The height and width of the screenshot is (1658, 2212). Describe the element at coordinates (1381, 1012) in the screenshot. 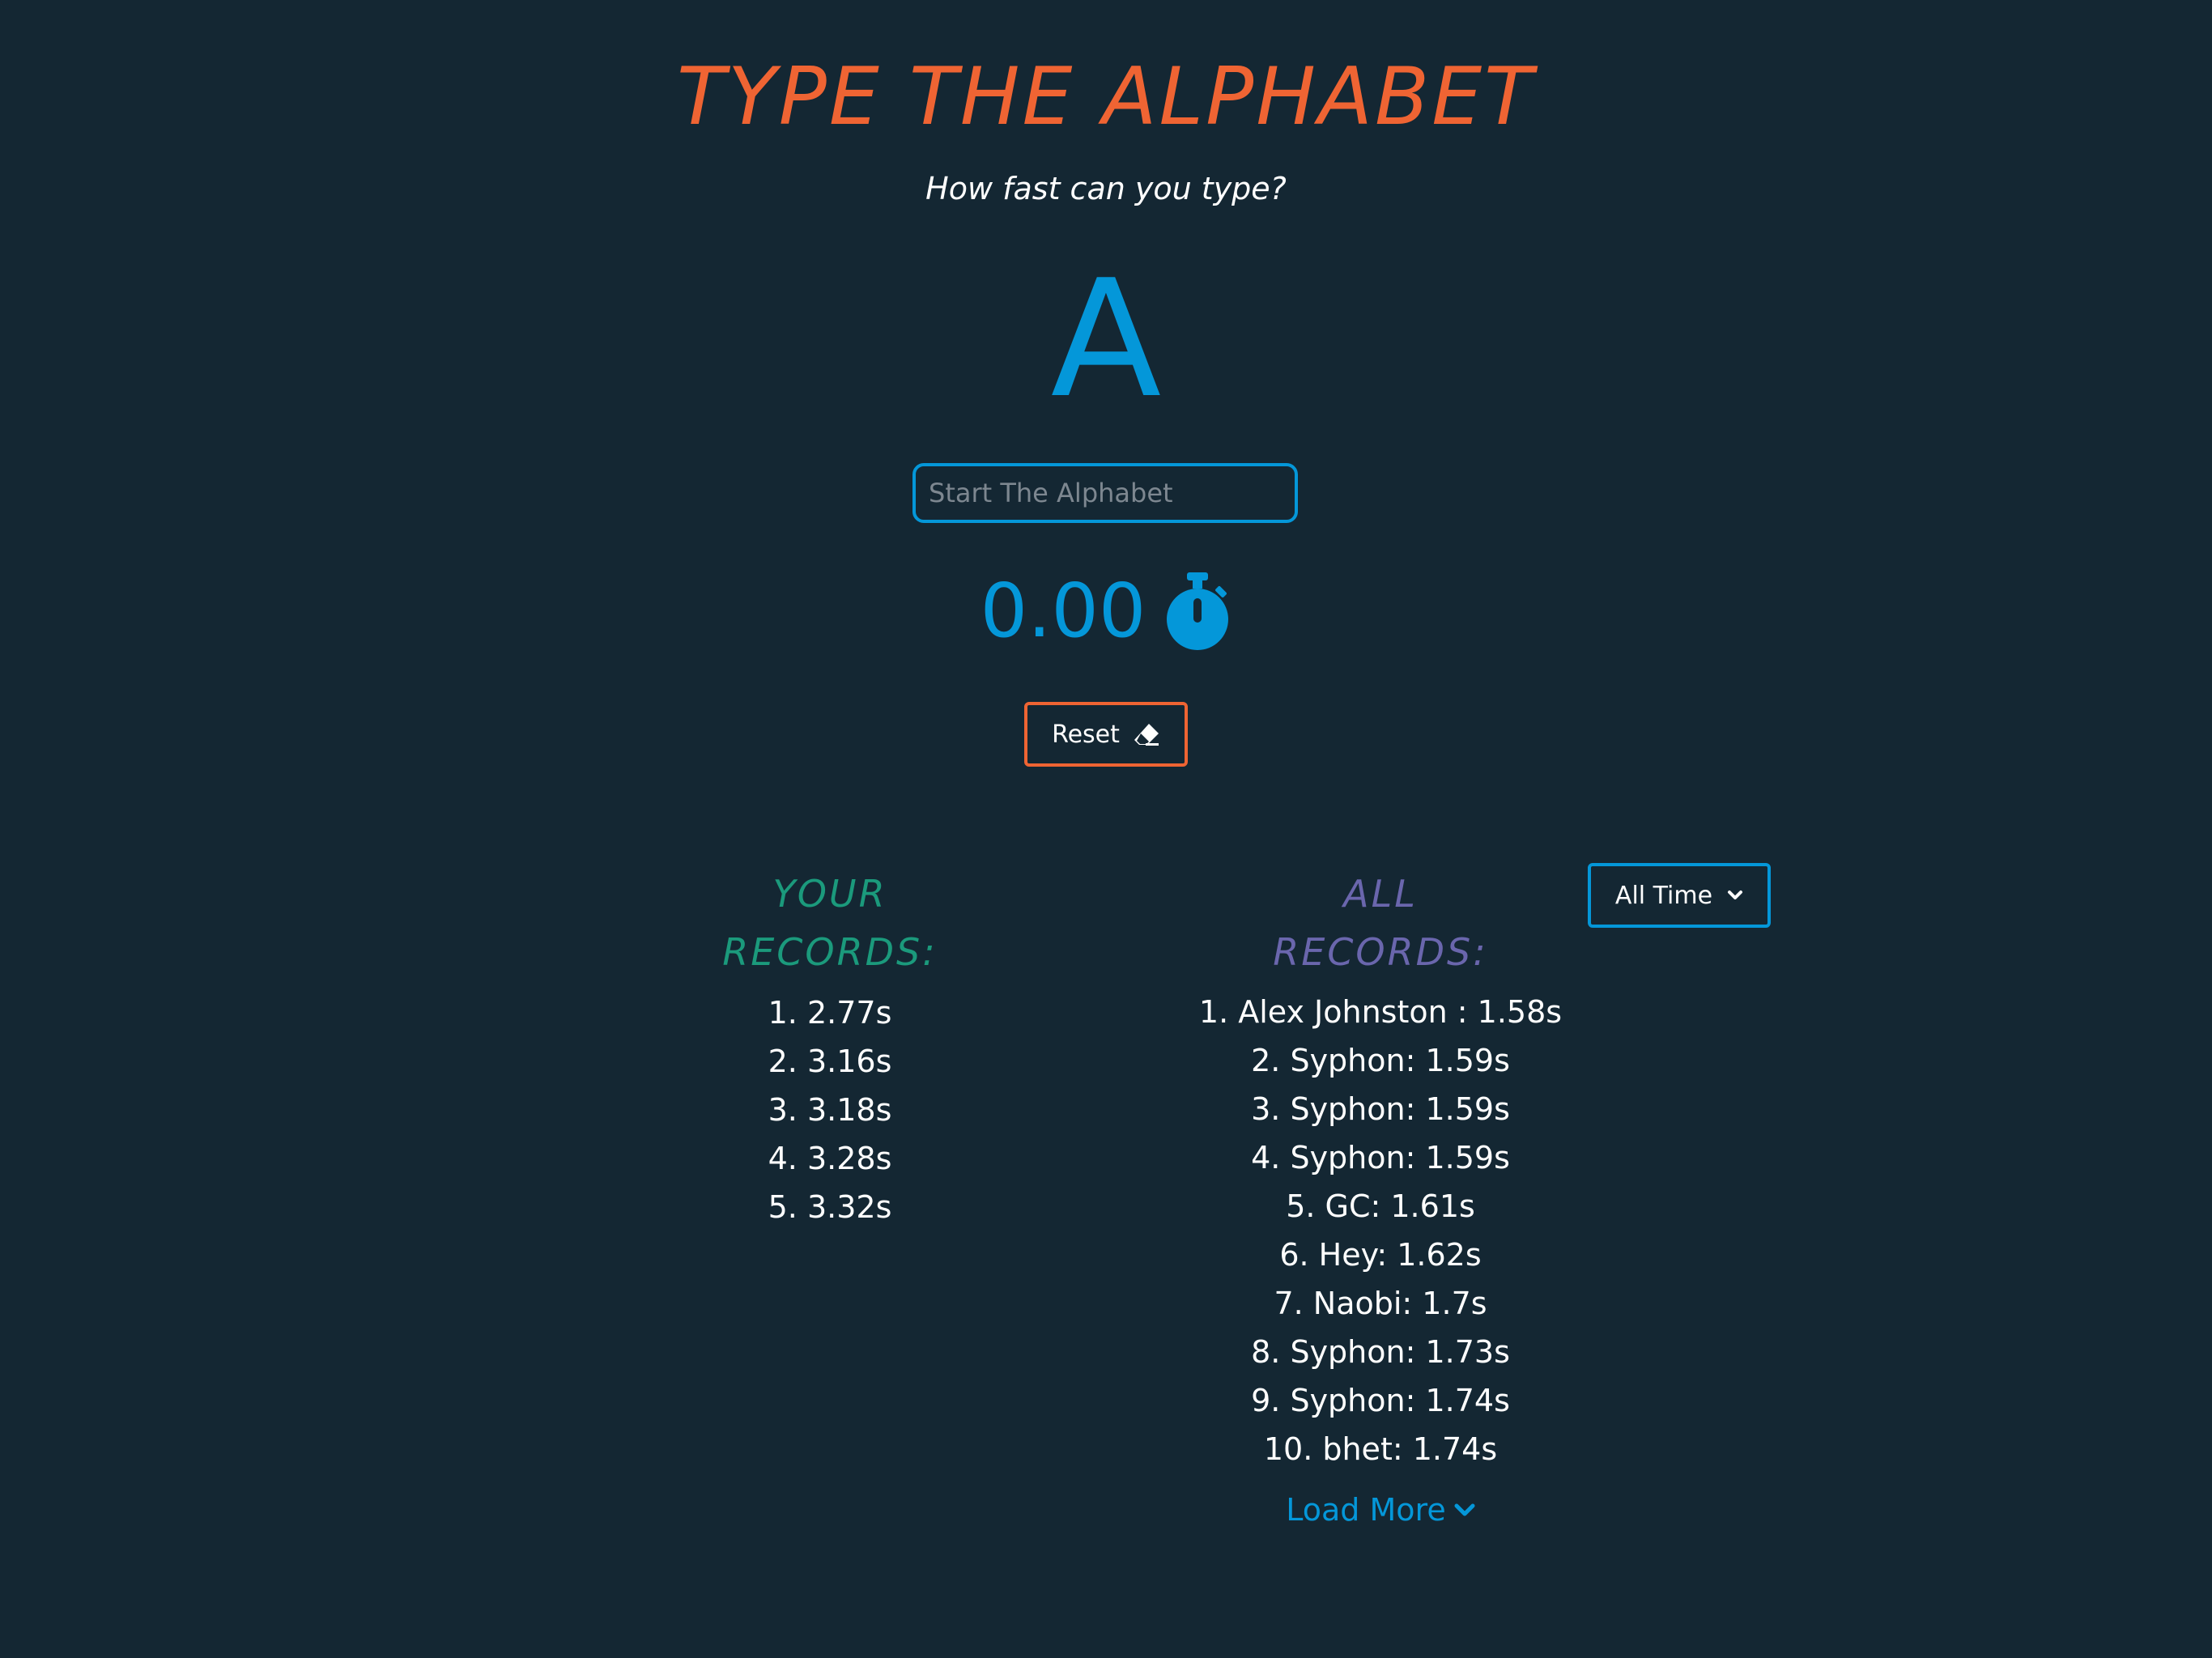

I see `list-item: 1. Alex Johnston : 1.58s` at that location.